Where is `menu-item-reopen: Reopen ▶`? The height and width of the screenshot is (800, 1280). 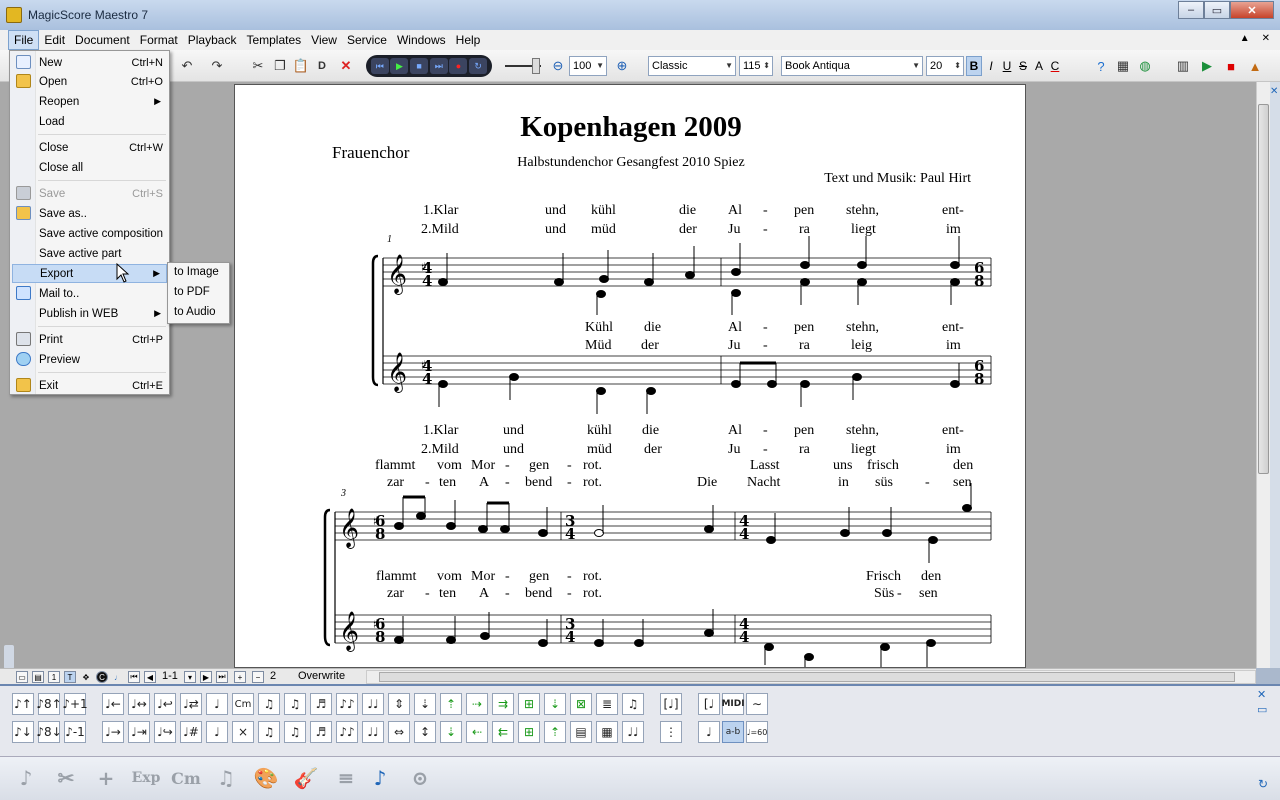
menu-item-reopen: Reopen ▶ is located at coordinates (89, 101).